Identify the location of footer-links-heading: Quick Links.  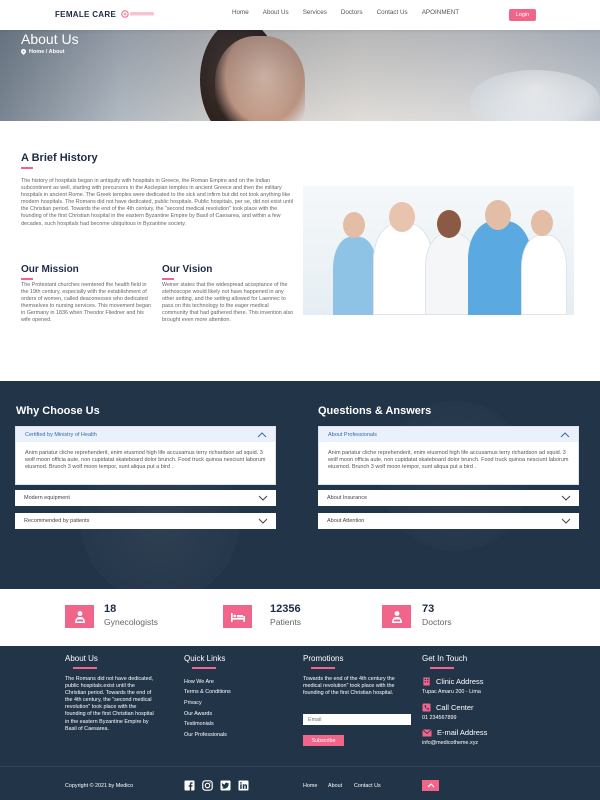
(205, 661).